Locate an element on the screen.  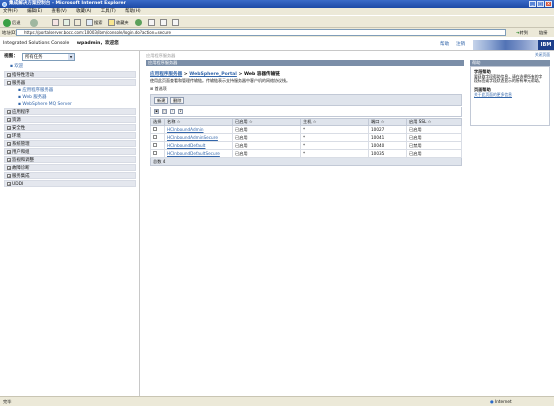
nav-users-groups: +用户和组 is located at coordinates (70, 151).